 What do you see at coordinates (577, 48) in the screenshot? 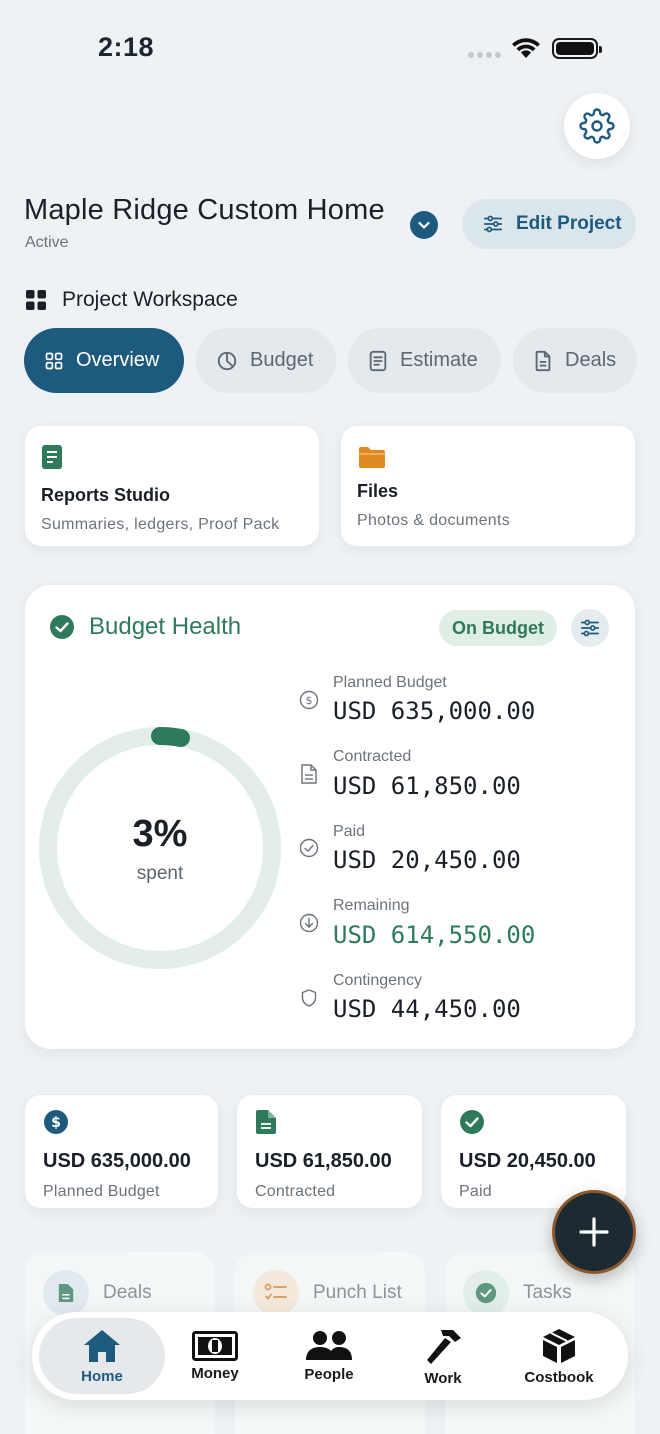
I see `battery-icon` at bounding box center [577, 48].